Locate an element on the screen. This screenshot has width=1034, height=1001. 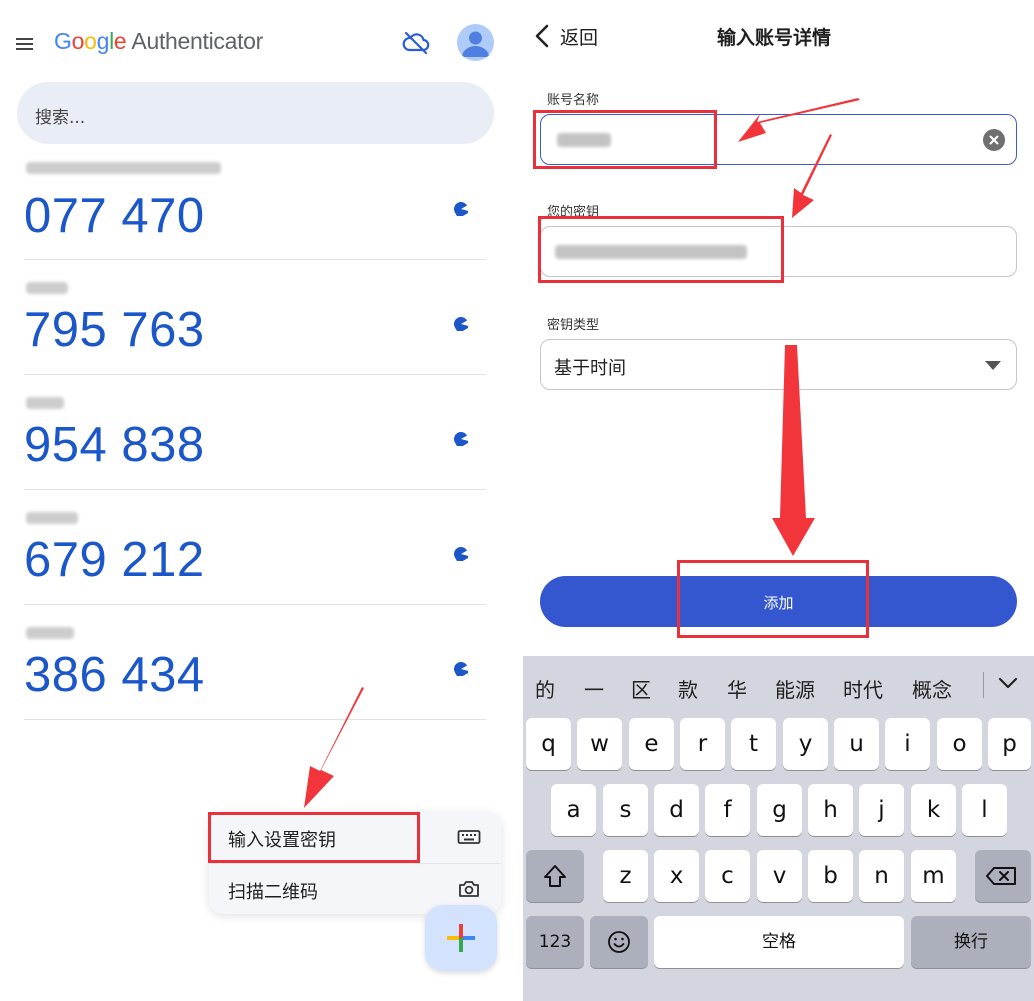
key-label: 123 is located at coordinates (555, 942).